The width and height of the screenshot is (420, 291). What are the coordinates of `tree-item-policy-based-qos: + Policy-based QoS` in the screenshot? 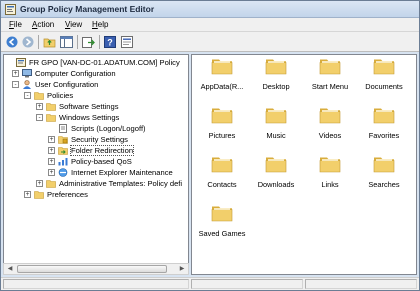 It's located at (90, 161).